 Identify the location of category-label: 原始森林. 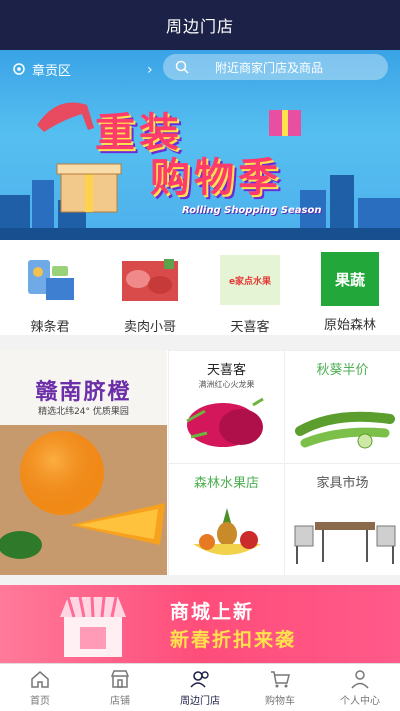
(349, 325).